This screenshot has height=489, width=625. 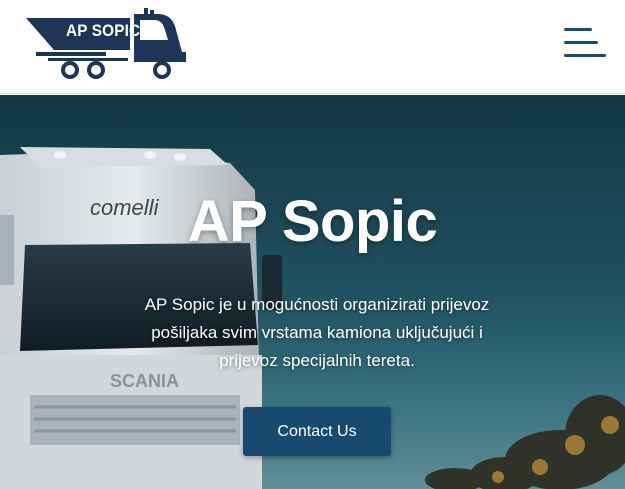 I want to click on hamburger-menu-icon, so click(x=586, y=43).